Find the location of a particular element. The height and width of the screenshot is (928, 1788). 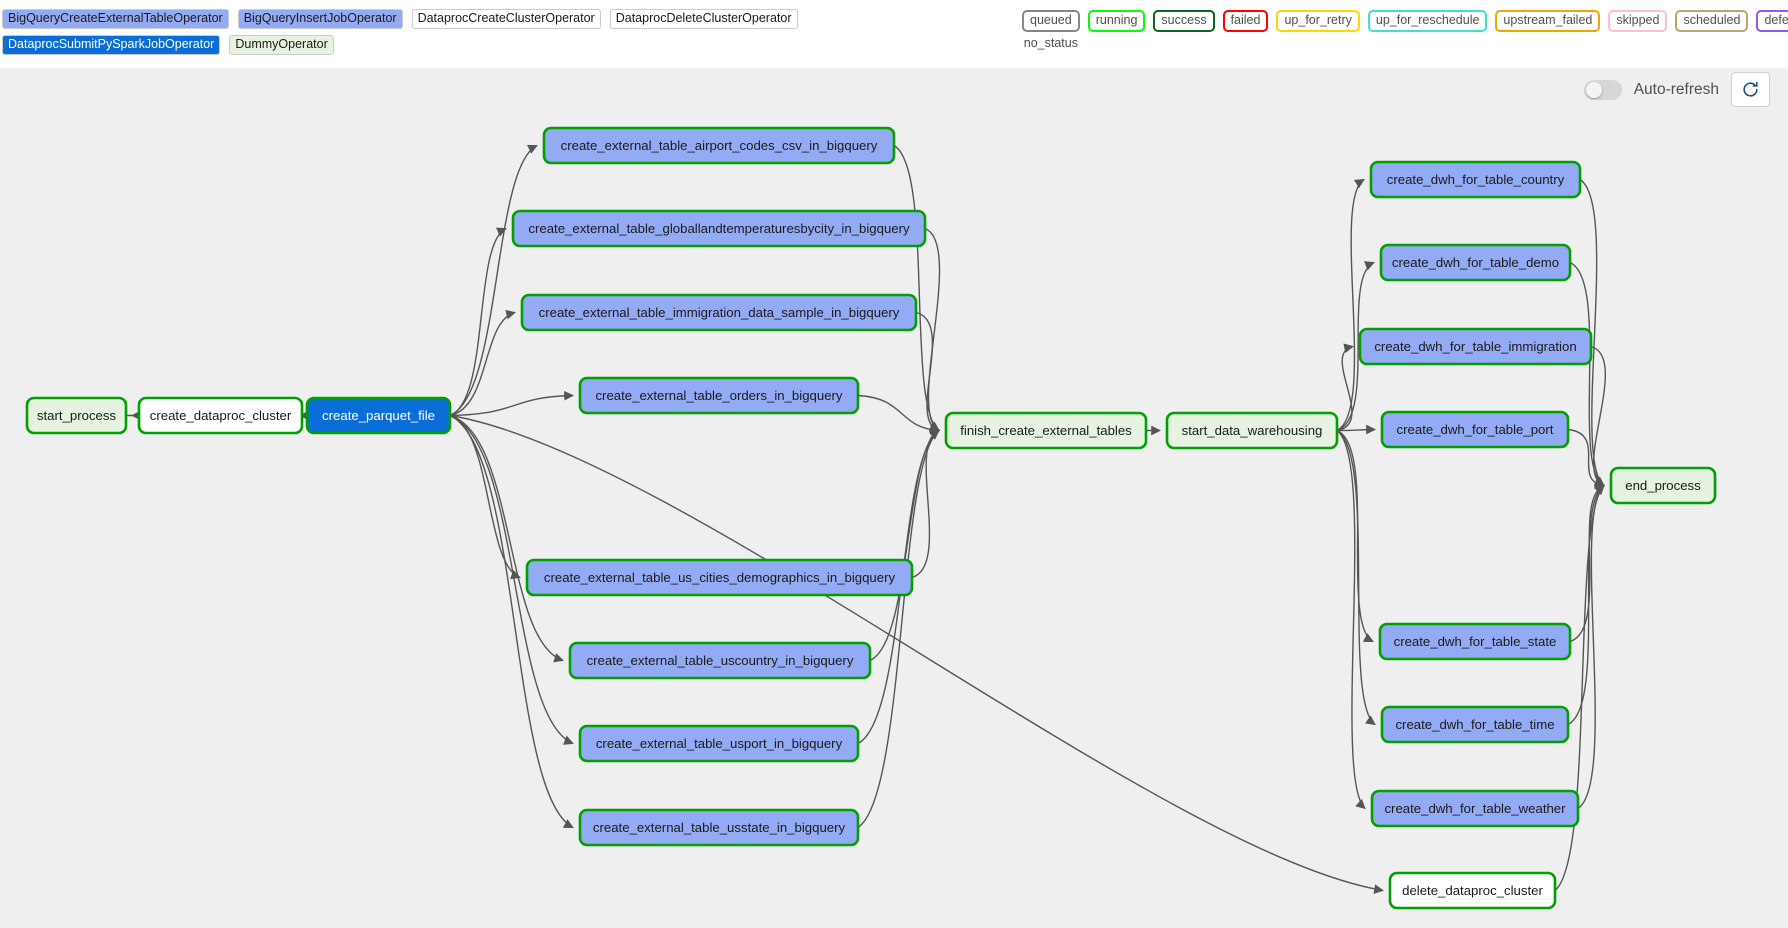

dag-task-node: end_process is located at coordinates (1663, 485).